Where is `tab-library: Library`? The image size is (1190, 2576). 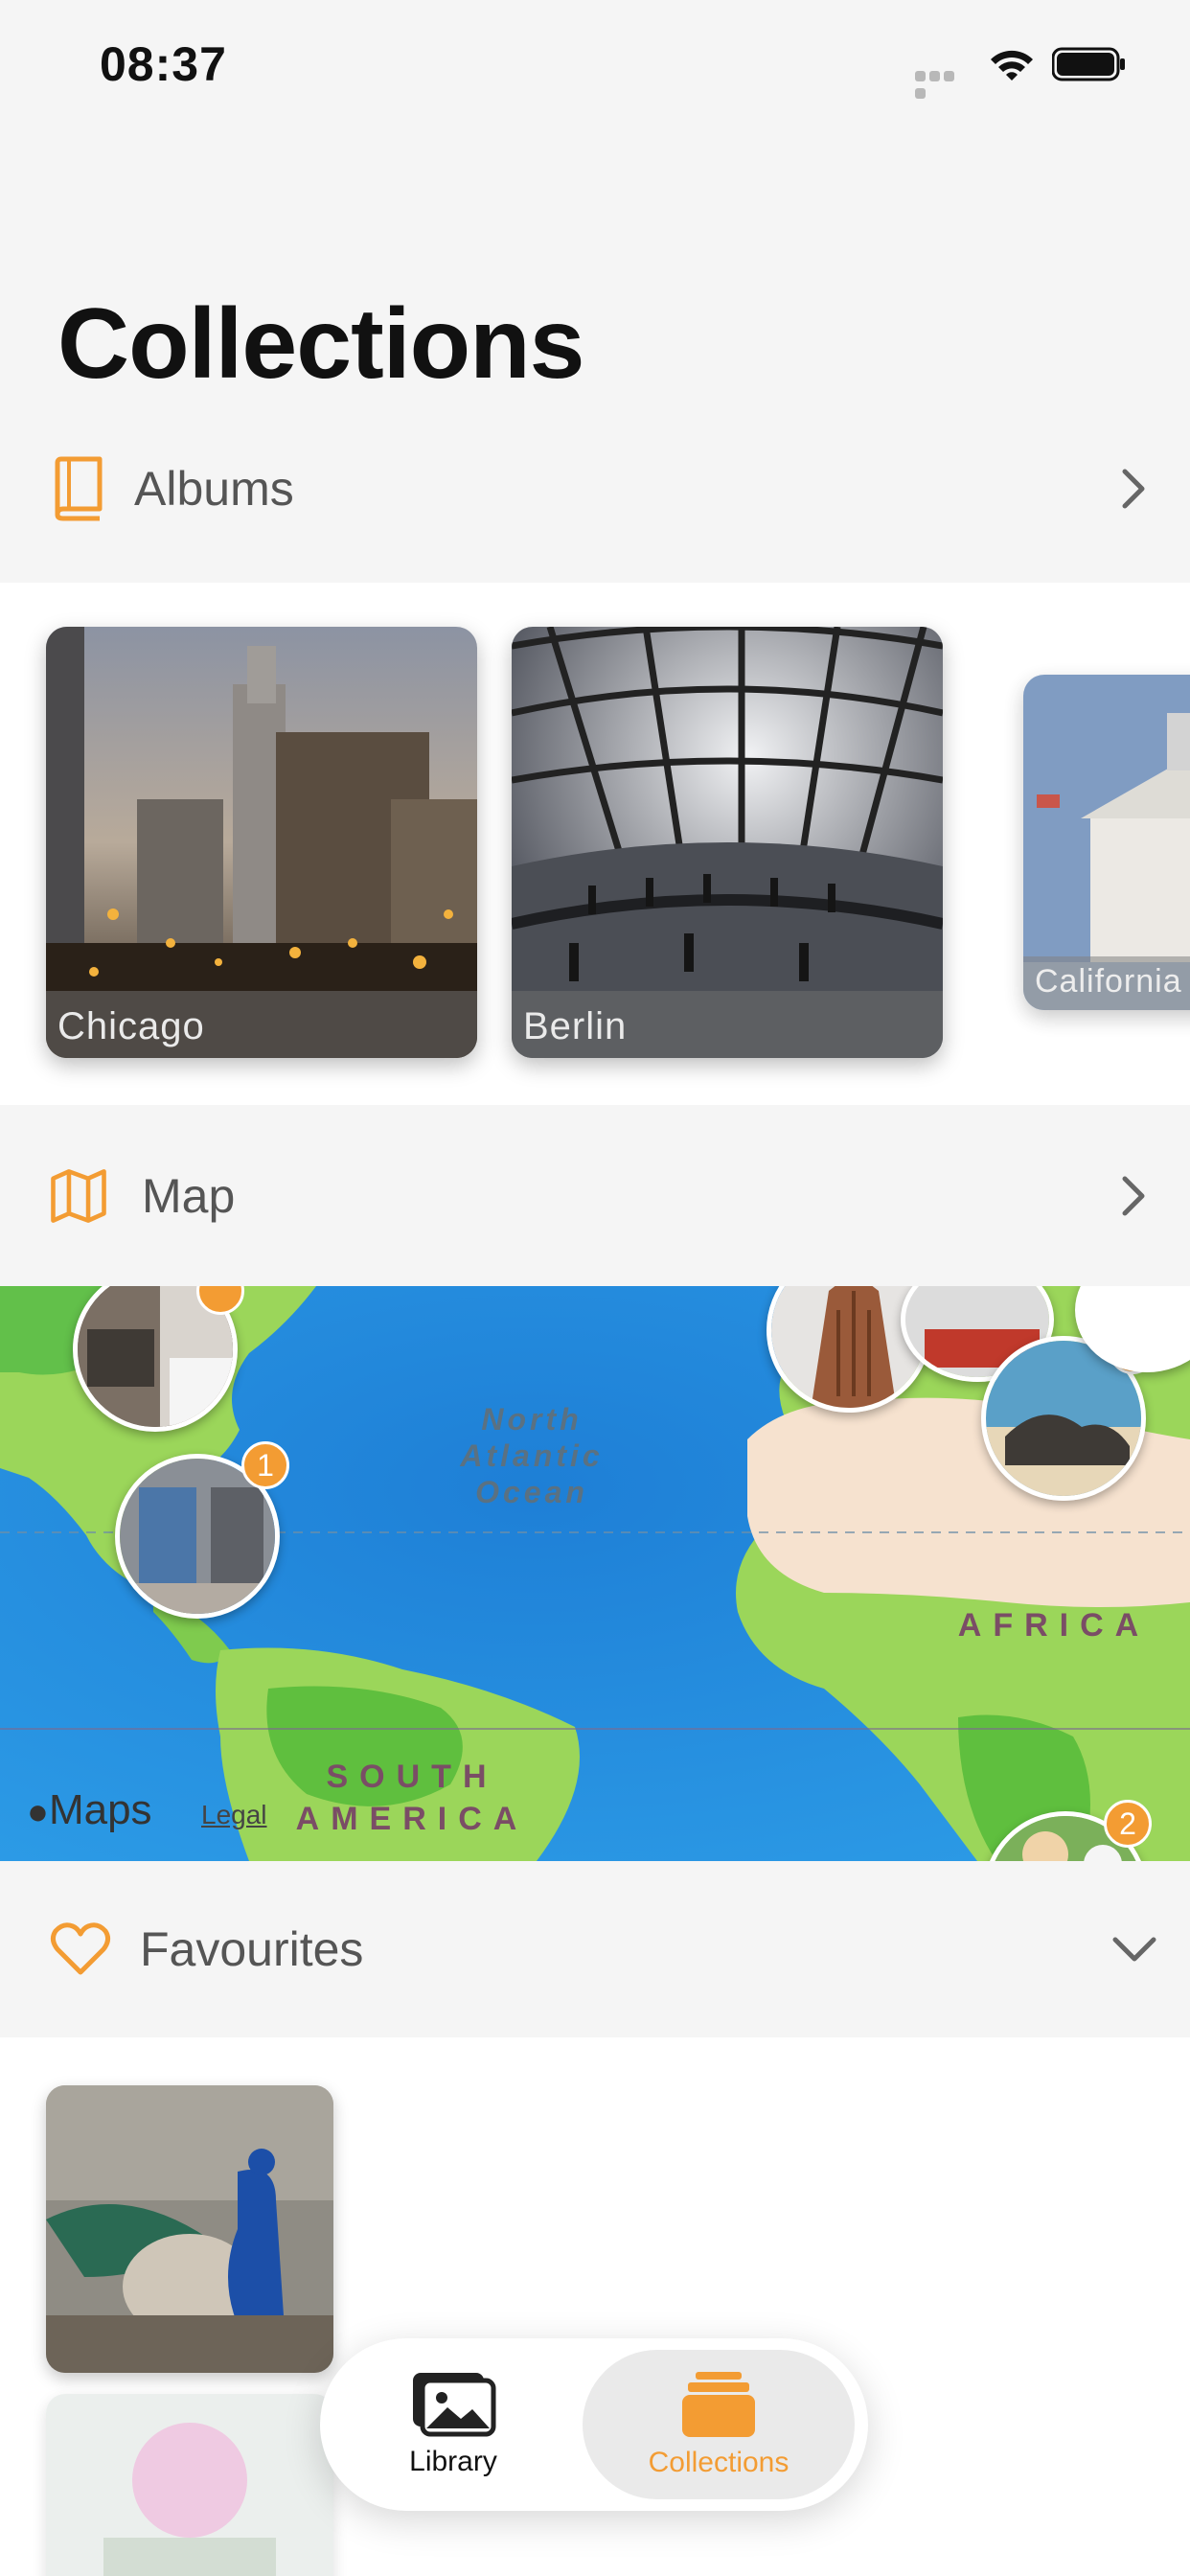
tab-library: Library is located at coordinates (453, 2424).